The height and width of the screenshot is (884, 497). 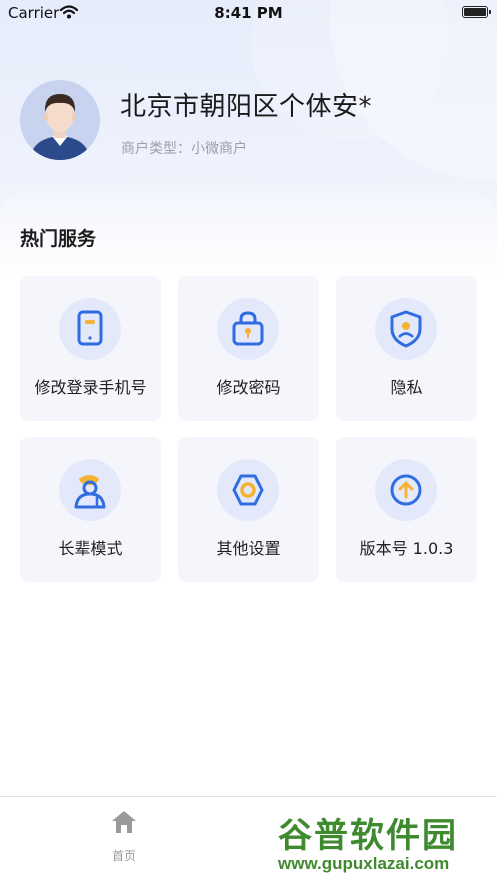 I want to click on lock-icon, so click(x=248, y=329).